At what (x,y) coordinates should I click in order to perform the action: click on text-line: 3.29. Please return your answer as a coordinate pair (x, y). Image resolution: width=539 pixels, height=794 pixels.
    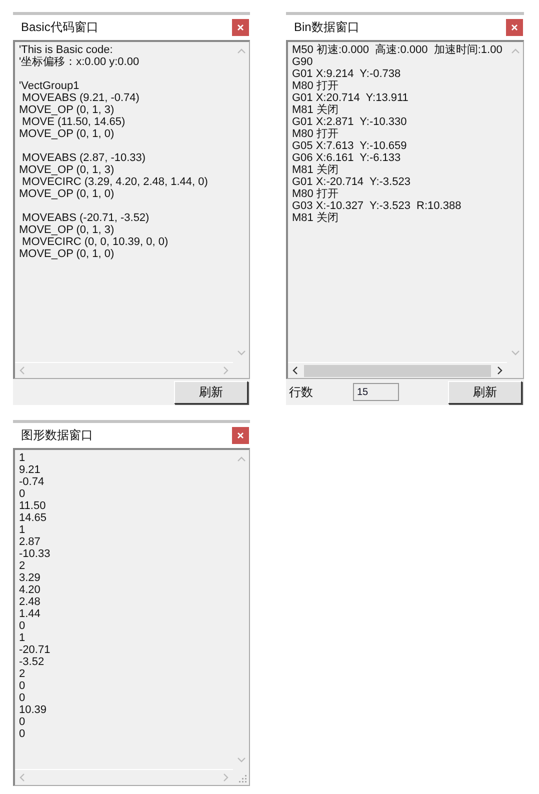
    Looking at the image, I should click on (30, 578).